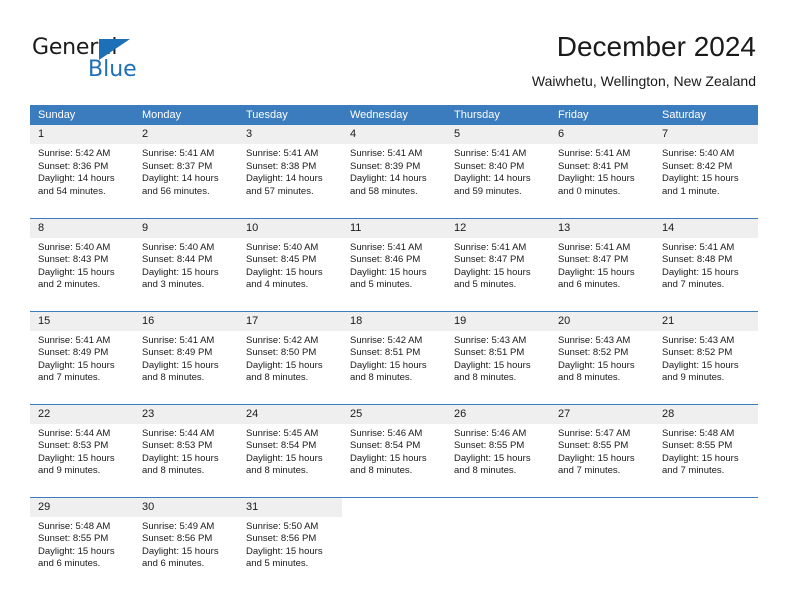  Describe the element at coordinates (282, 433) in the screenshot. I see `sunrise-time: Sunrise: 5:45 AM` at that location.